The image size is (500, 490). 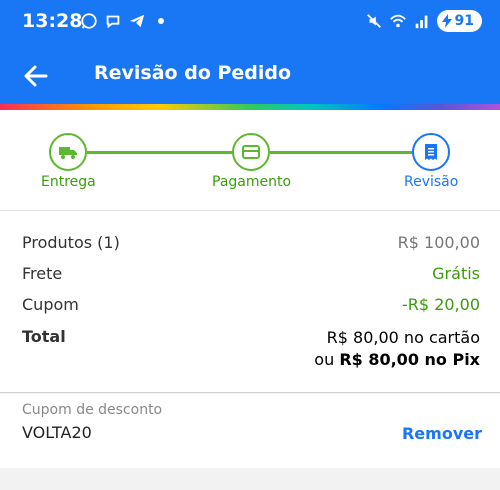 What do you see at coordinates (50, 304) in the screenshot?
I see `cupom-label: Cupom` at bounding box center [50, 304].